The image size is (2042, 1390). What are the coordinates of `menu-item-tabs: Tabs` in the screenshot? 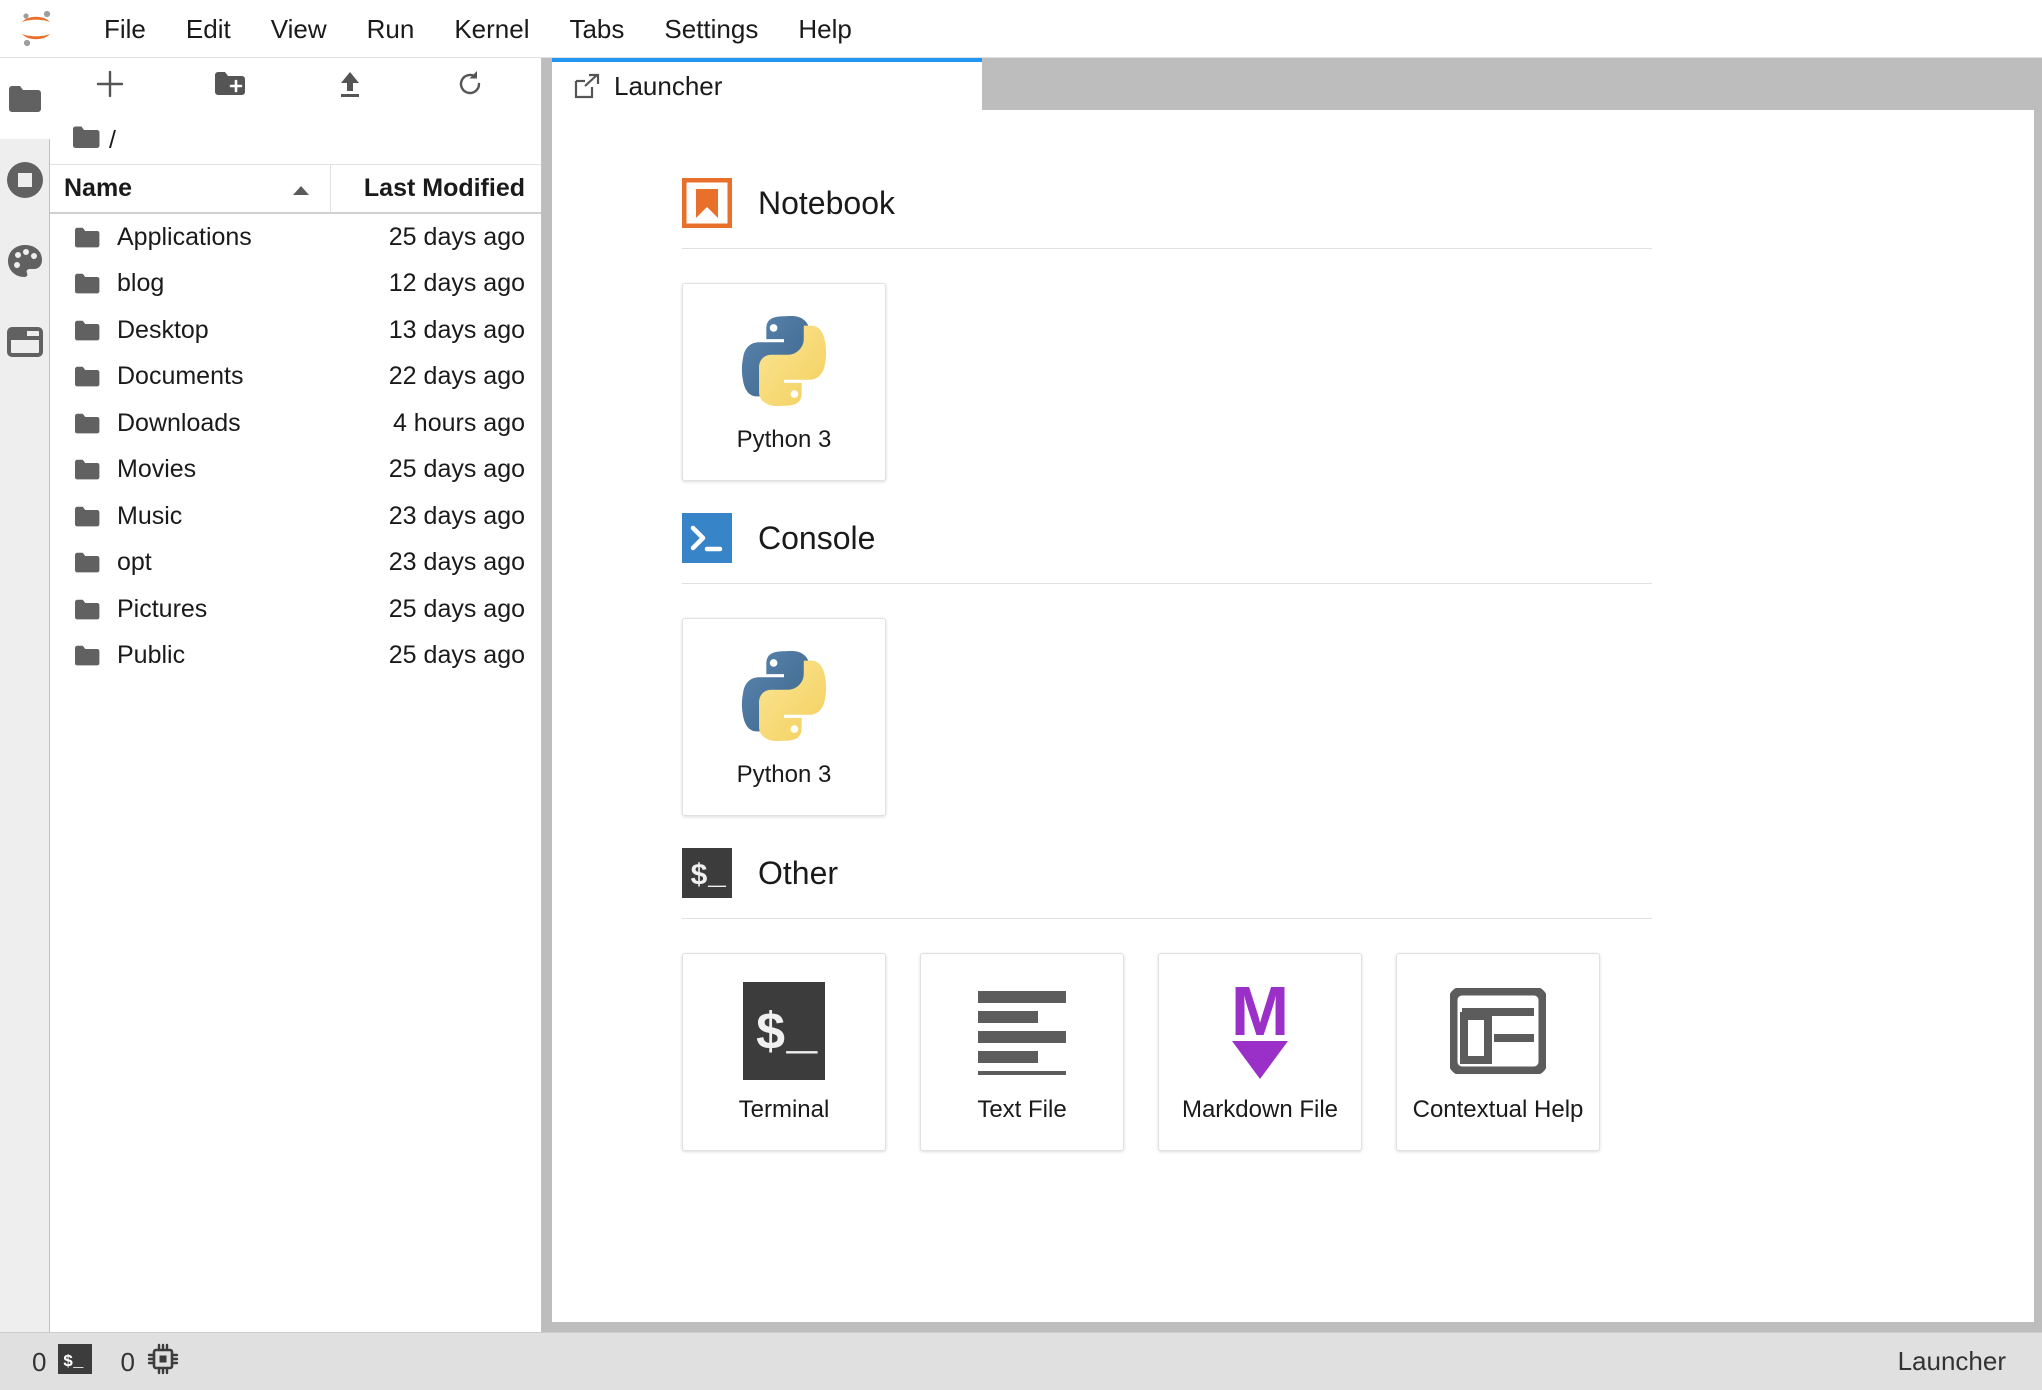 It's located at (596, 29).